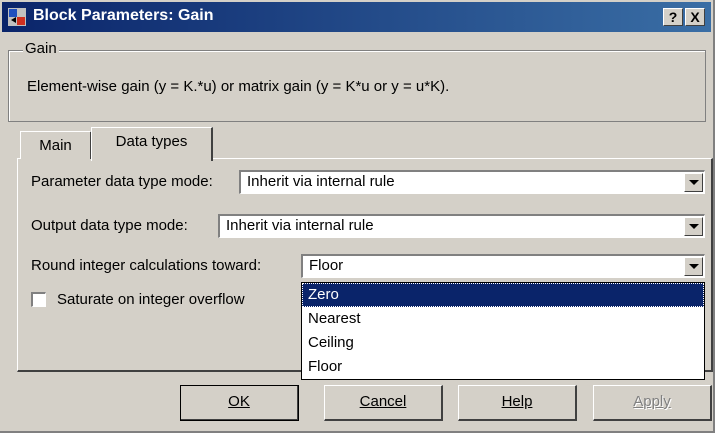 The height and width of the screenshot is (433, 715). I want to click on ok-button: OK, so click(239, 403).